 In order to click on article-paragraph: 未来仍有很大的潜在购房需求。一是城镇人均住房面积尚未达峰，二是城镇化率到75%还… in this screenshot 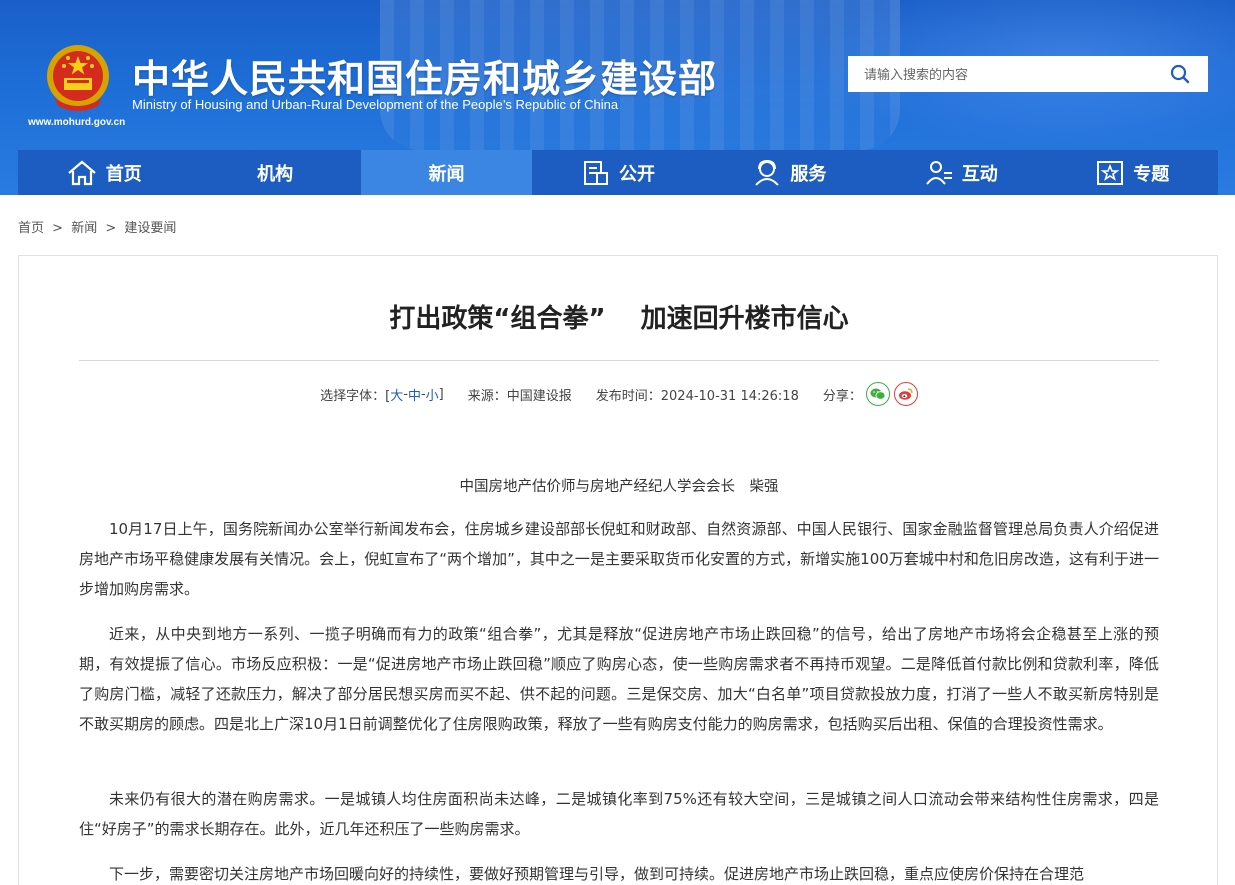, I will do `click(619, 814)`.